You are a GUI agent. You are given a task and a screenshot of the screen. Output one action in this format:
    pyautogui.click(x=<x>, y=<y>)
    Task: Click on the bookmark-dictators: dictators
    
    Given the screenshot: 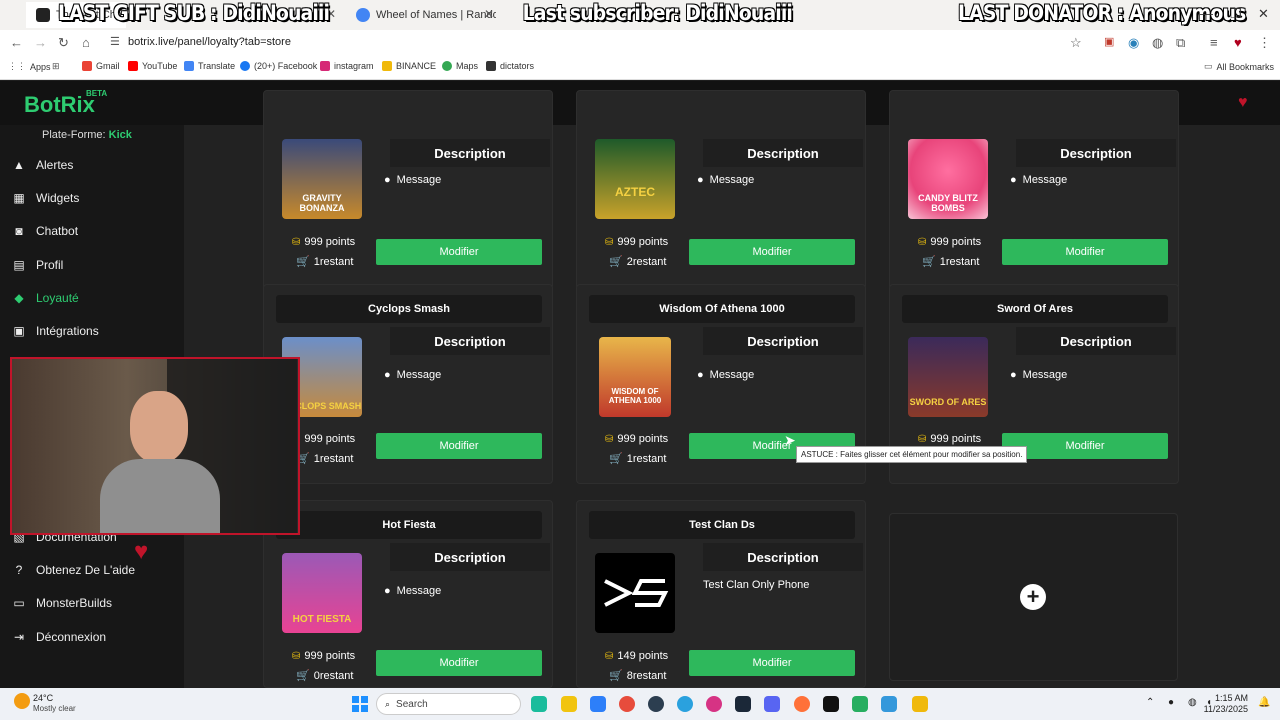 What is the action you would take?
    pyautogui.click(x=510, y=66)
    